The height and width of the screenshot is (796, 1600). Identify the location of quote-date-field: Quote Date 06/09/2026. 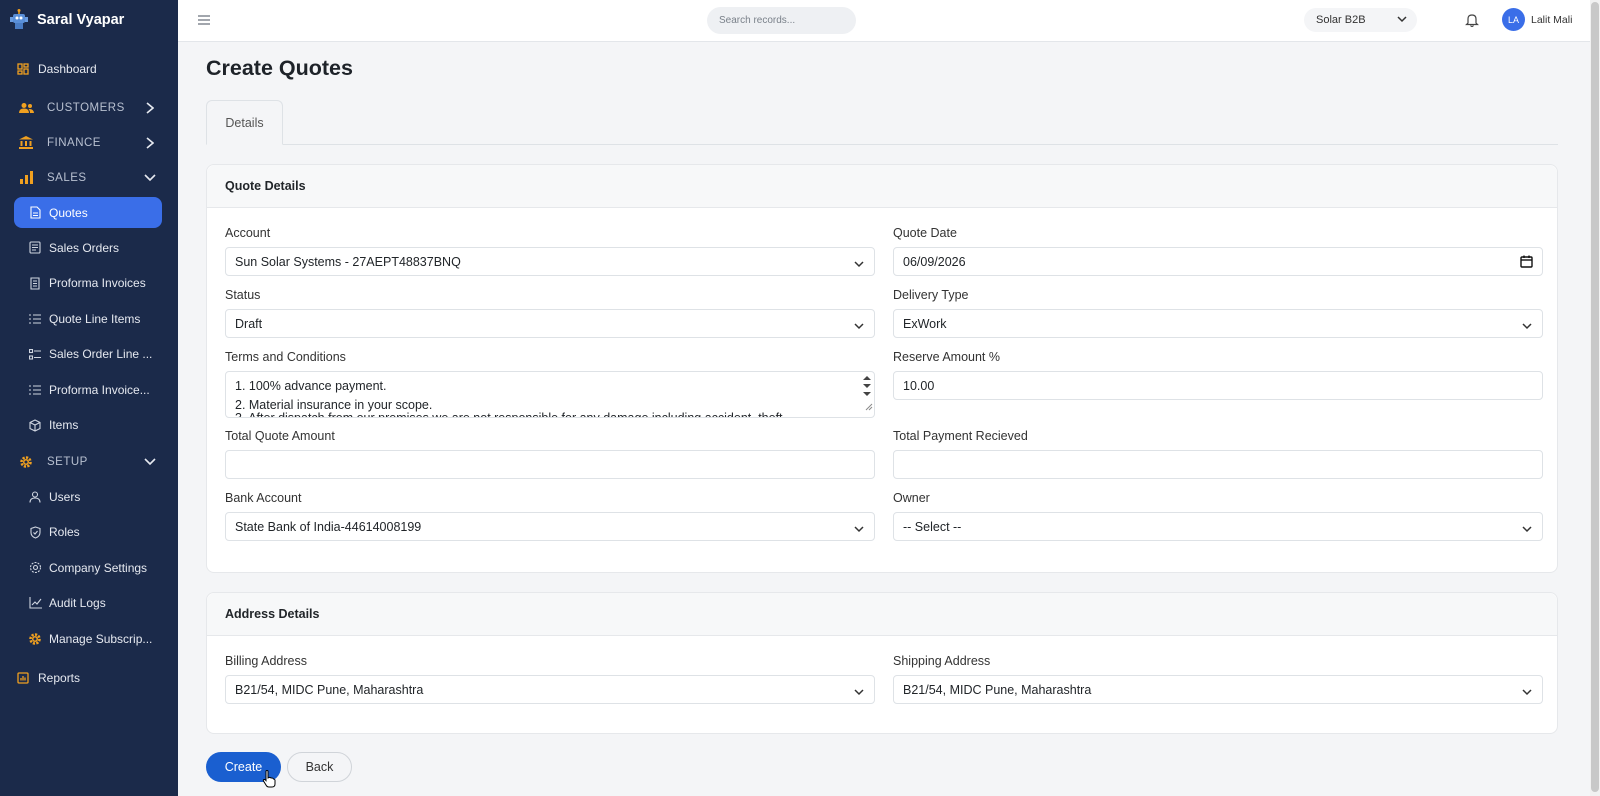
(1218, 251).